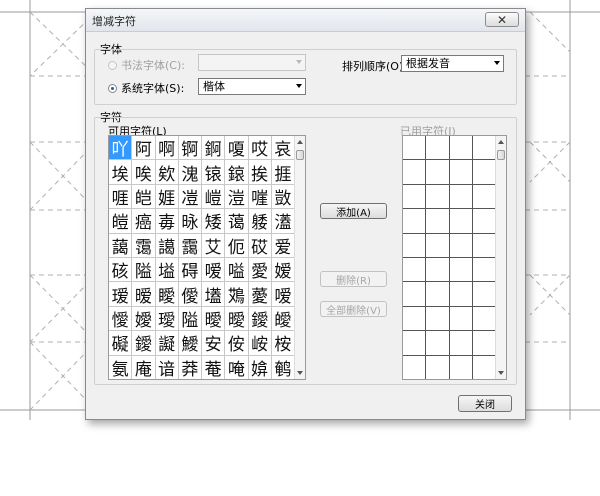 Image resolution: width=600 pixels, height=496 pixels. I want to click on char-cell: 璦, so click(167, 319).